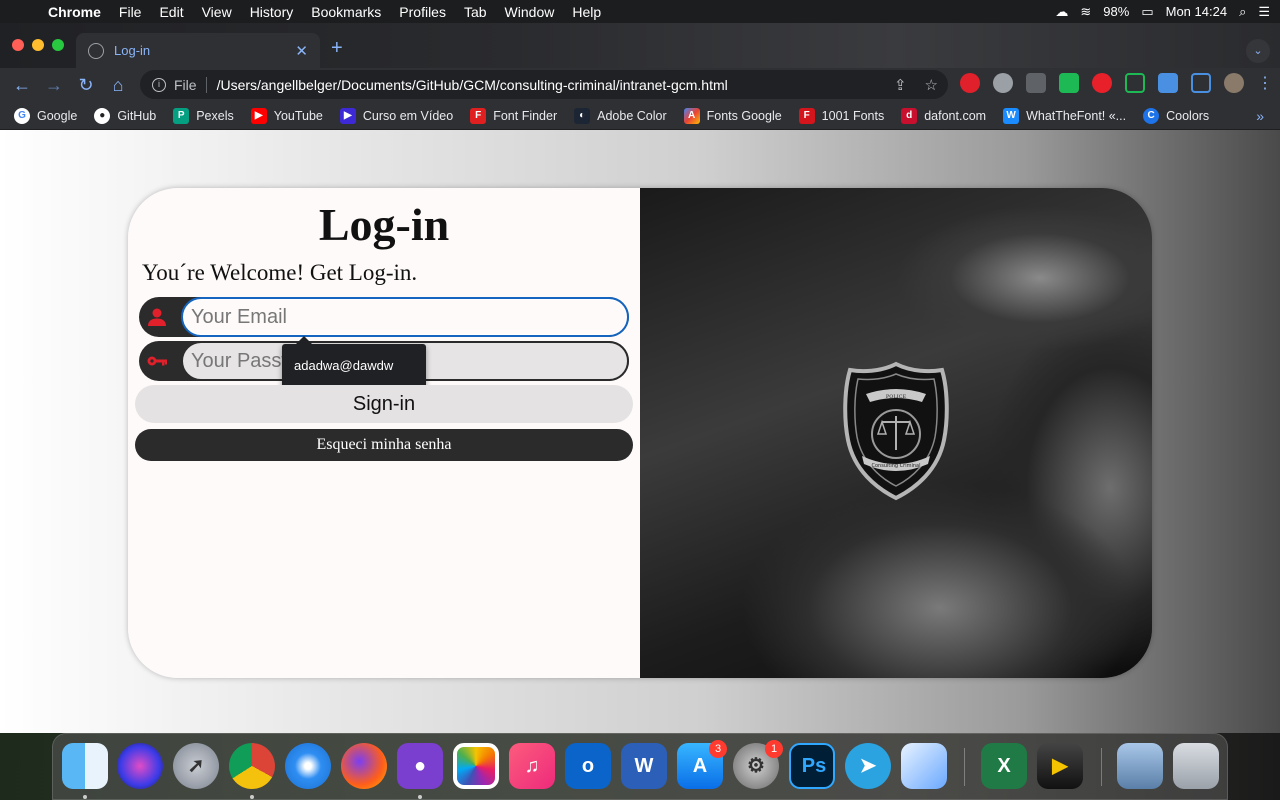 The height and width of the screenshot is (800, 1280). What do you see at coordinates (732, 115) in the screenshot?
I see `bookmark-fonts-google: A Fonts Google` at bounding box center [732, 115].